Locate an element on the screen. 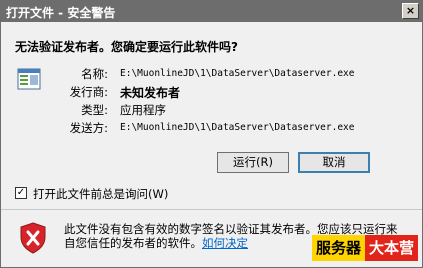 The height and width of the screenshot is (268, 423). publisher-label: 发行商: is located at coordinates (88, 92).